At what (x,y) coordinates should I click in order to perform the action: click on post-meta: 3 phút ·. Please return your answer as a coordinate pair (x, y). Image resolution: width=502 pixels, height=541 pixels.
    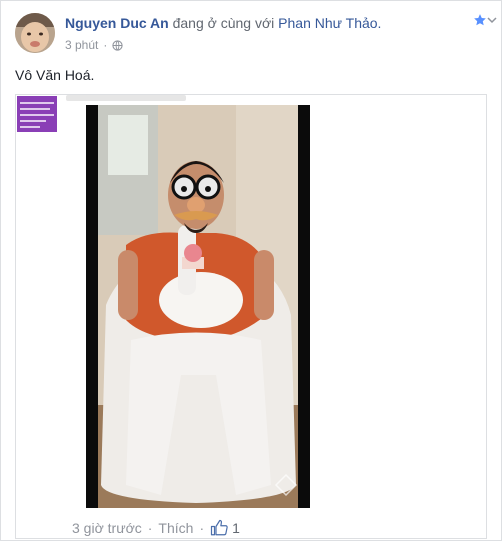
    Looking at the image, I should click on (94, 45).